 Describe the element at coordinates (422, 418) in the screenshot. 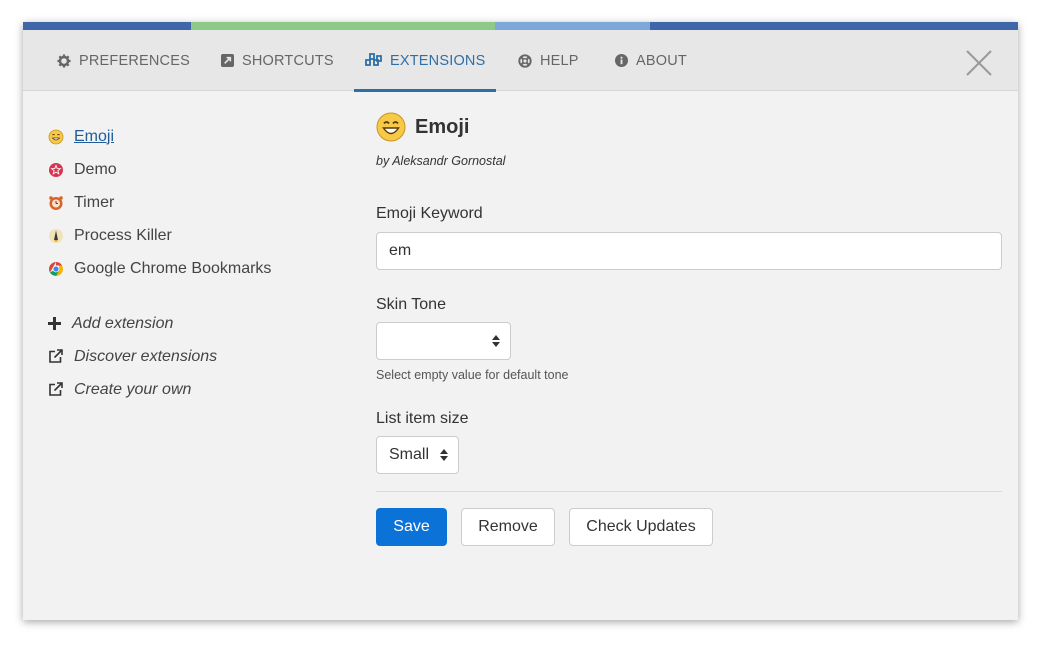

I see `list-item-size-label: List item size` at that location.